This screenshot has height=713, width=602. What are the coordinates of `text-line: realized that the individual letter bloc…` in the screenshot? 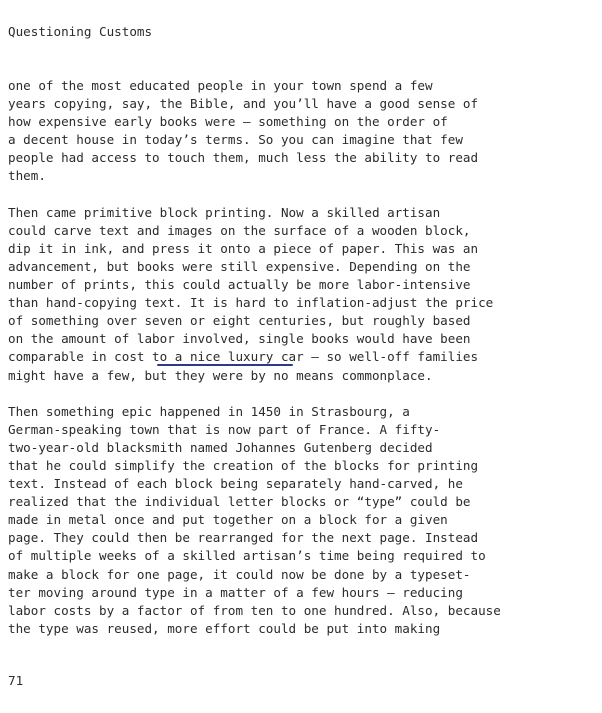 It's located at (239, 502).